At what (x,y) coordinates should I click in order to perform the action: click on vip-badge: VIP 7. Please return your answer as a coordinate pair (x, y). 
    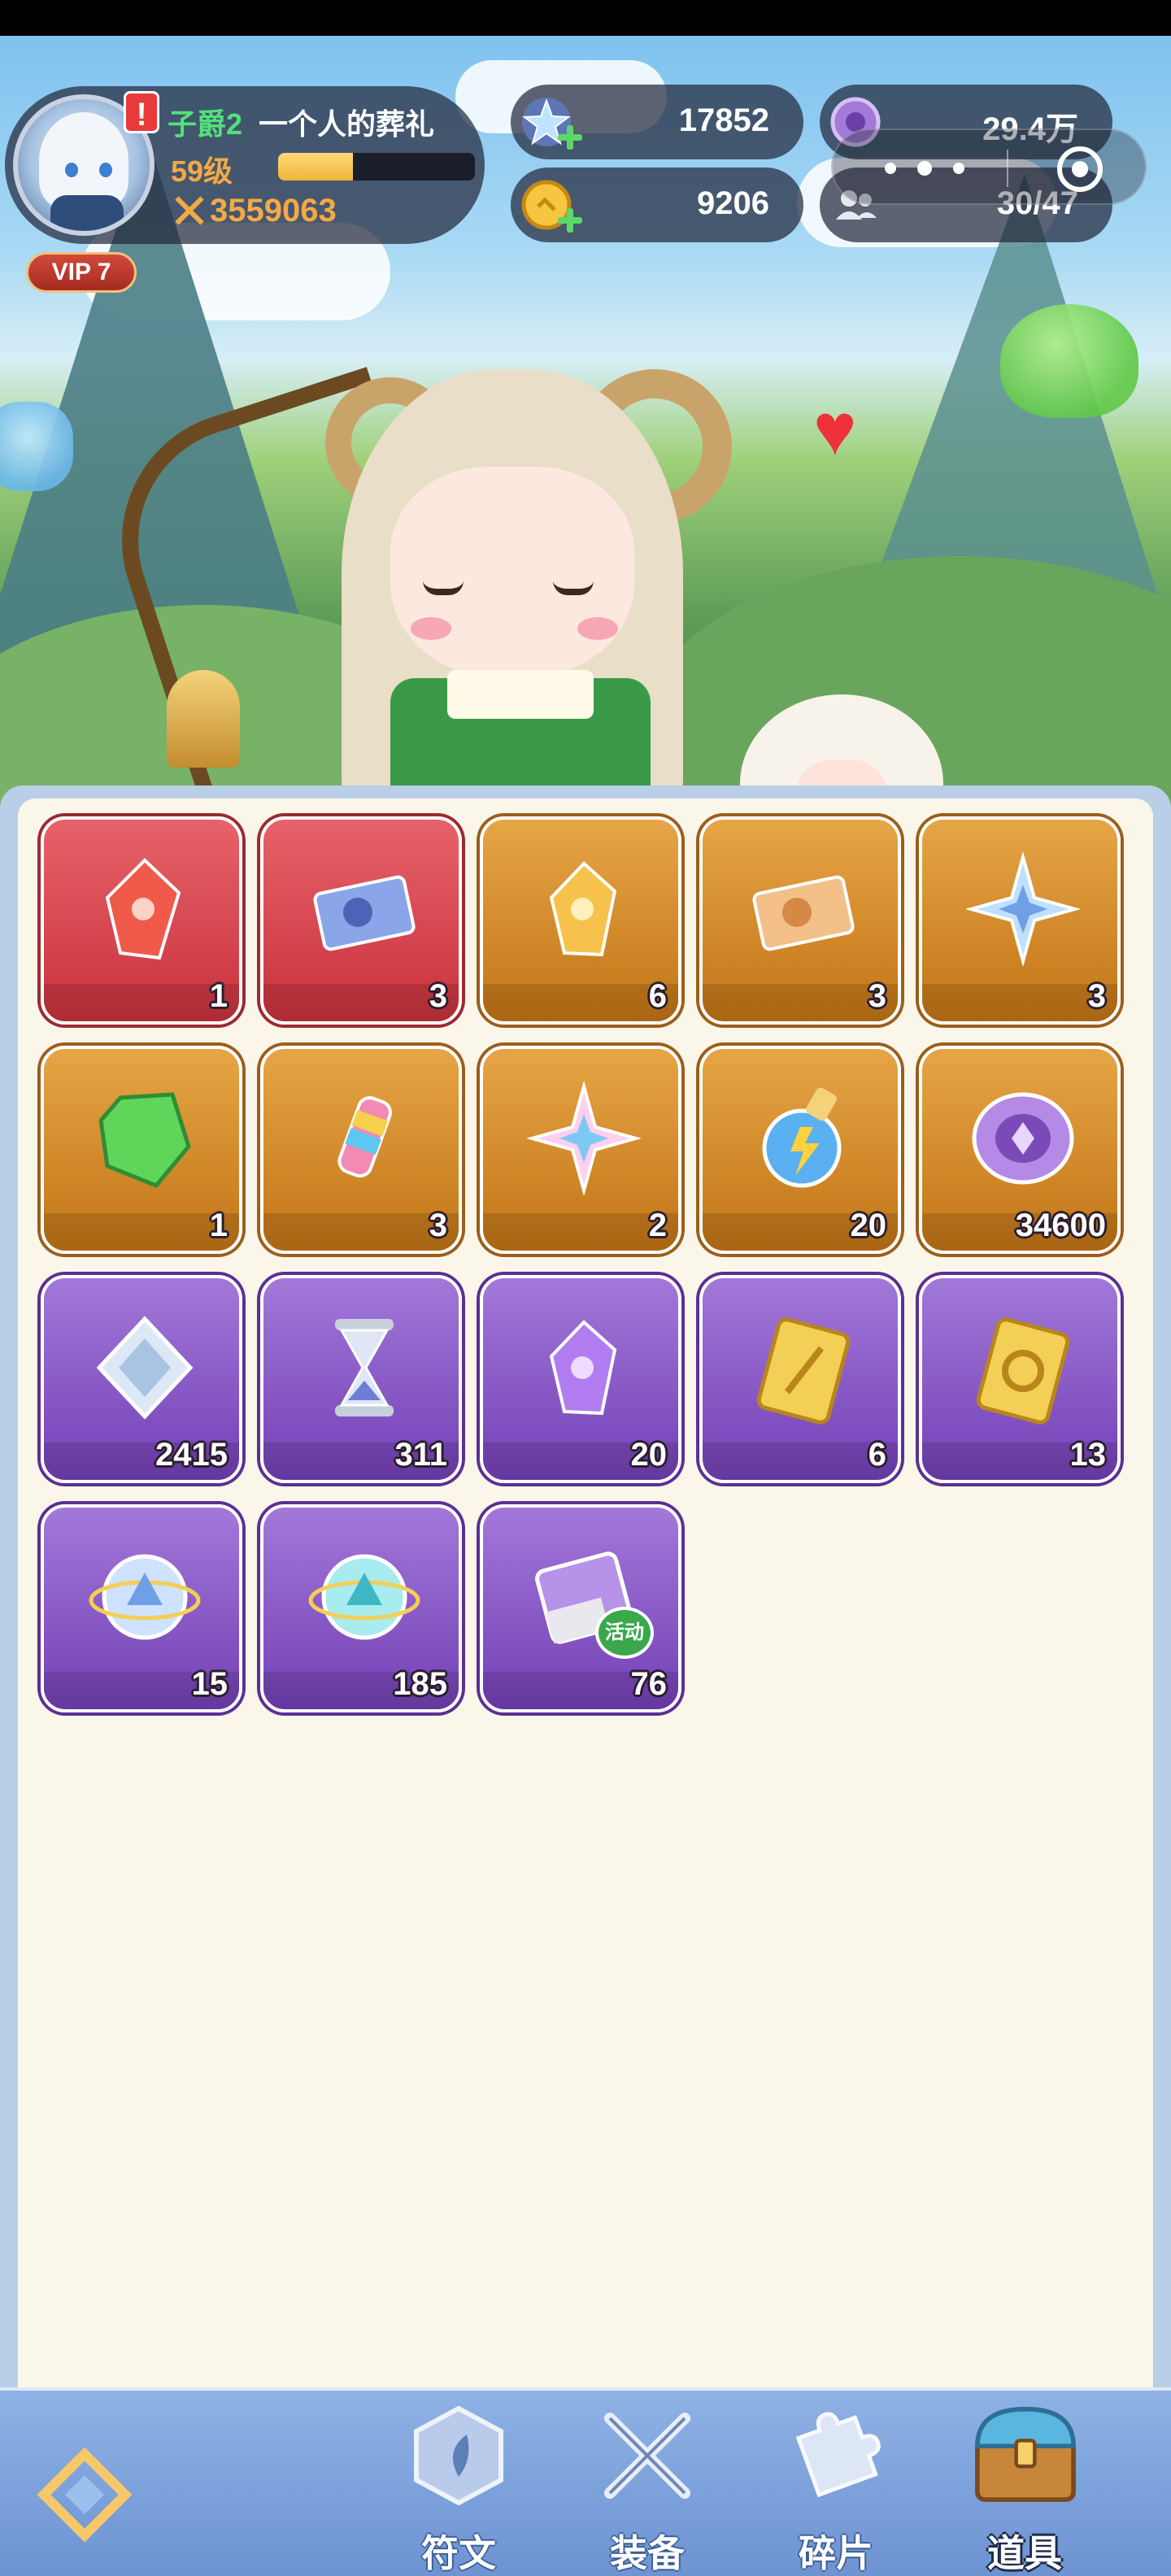
    Looking at the image, I should click on (81, 273).